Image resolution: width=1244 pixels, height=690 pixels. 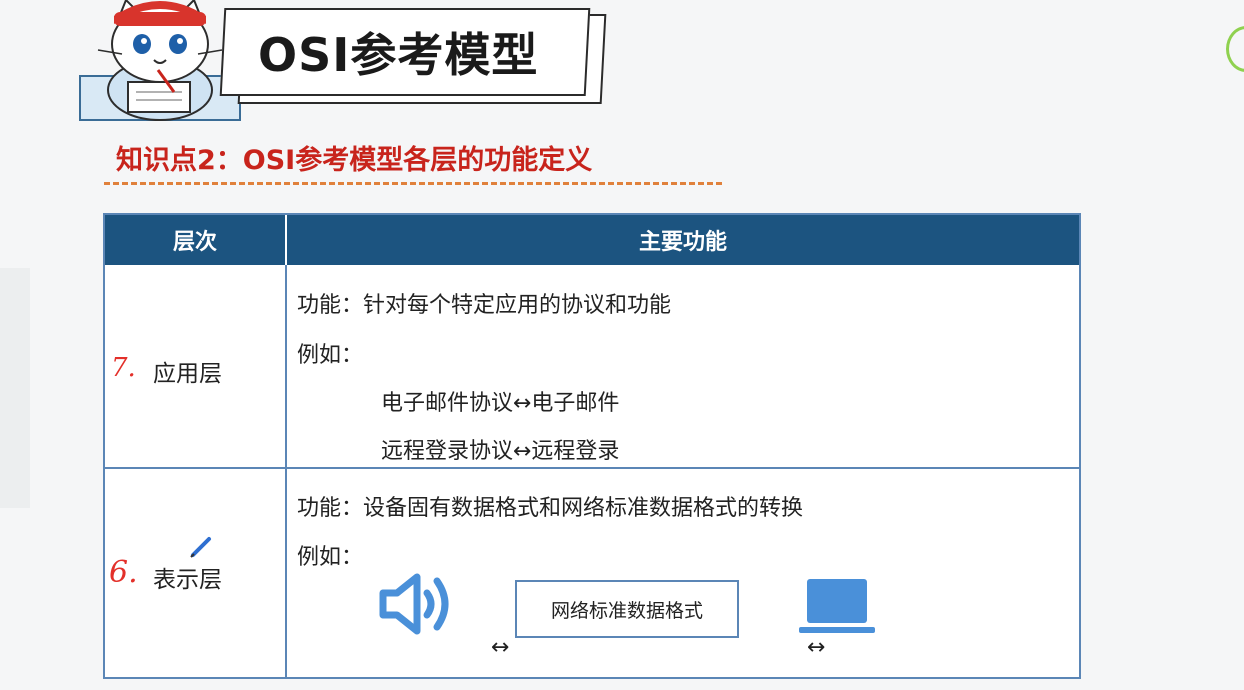 I want to click on speaker-icon, so click(x=414, y=604).